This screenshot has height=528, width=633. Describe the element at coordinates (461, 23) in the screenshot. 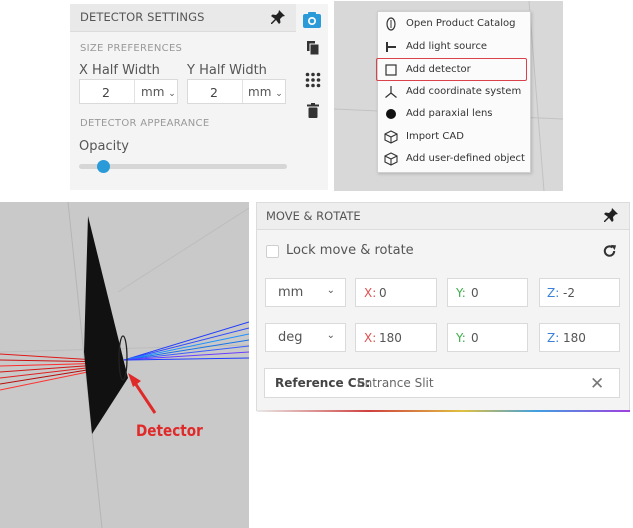

I see `menu-item-label: Open Product Catalog` at that location.